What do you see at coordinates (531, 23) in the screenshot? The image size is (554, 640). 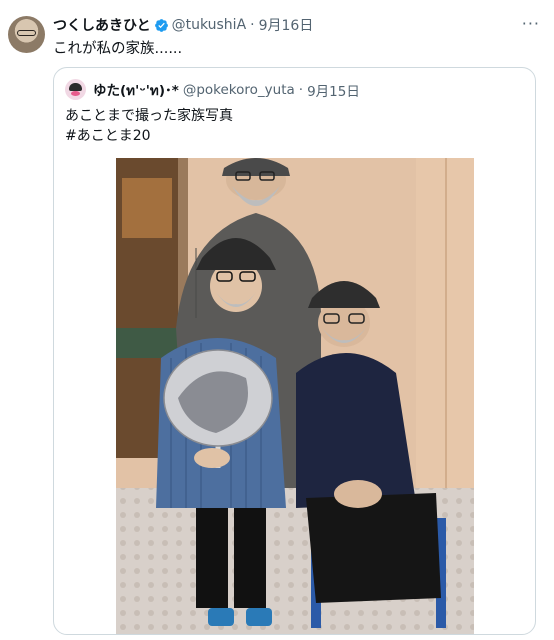 I see `more-dots-icon: ···` at bounding box center [531, 23].